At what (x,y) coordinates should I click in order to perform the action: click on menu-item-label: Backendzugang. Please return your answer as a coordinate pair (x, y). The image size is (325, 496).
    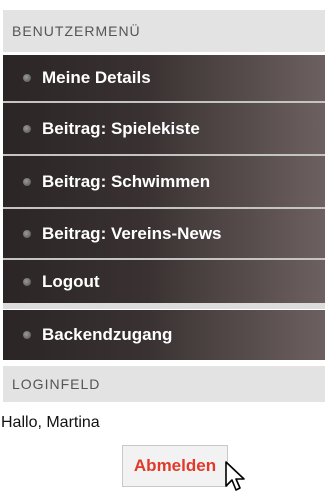
    Looking at the image, I should click on (107, 334).